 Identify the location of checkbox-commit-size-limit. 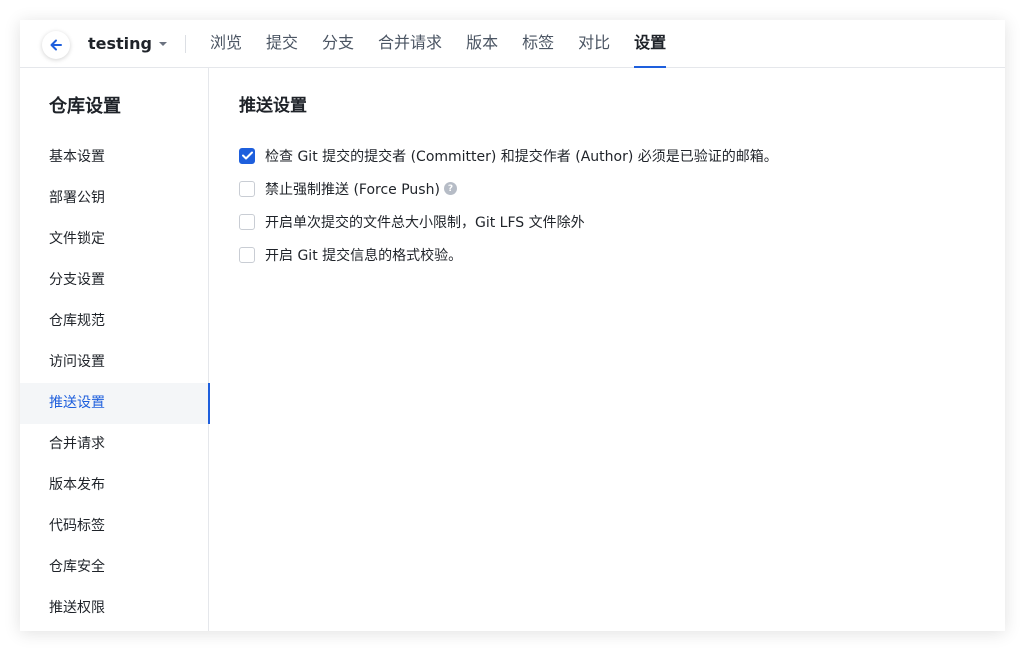
(247, 221).